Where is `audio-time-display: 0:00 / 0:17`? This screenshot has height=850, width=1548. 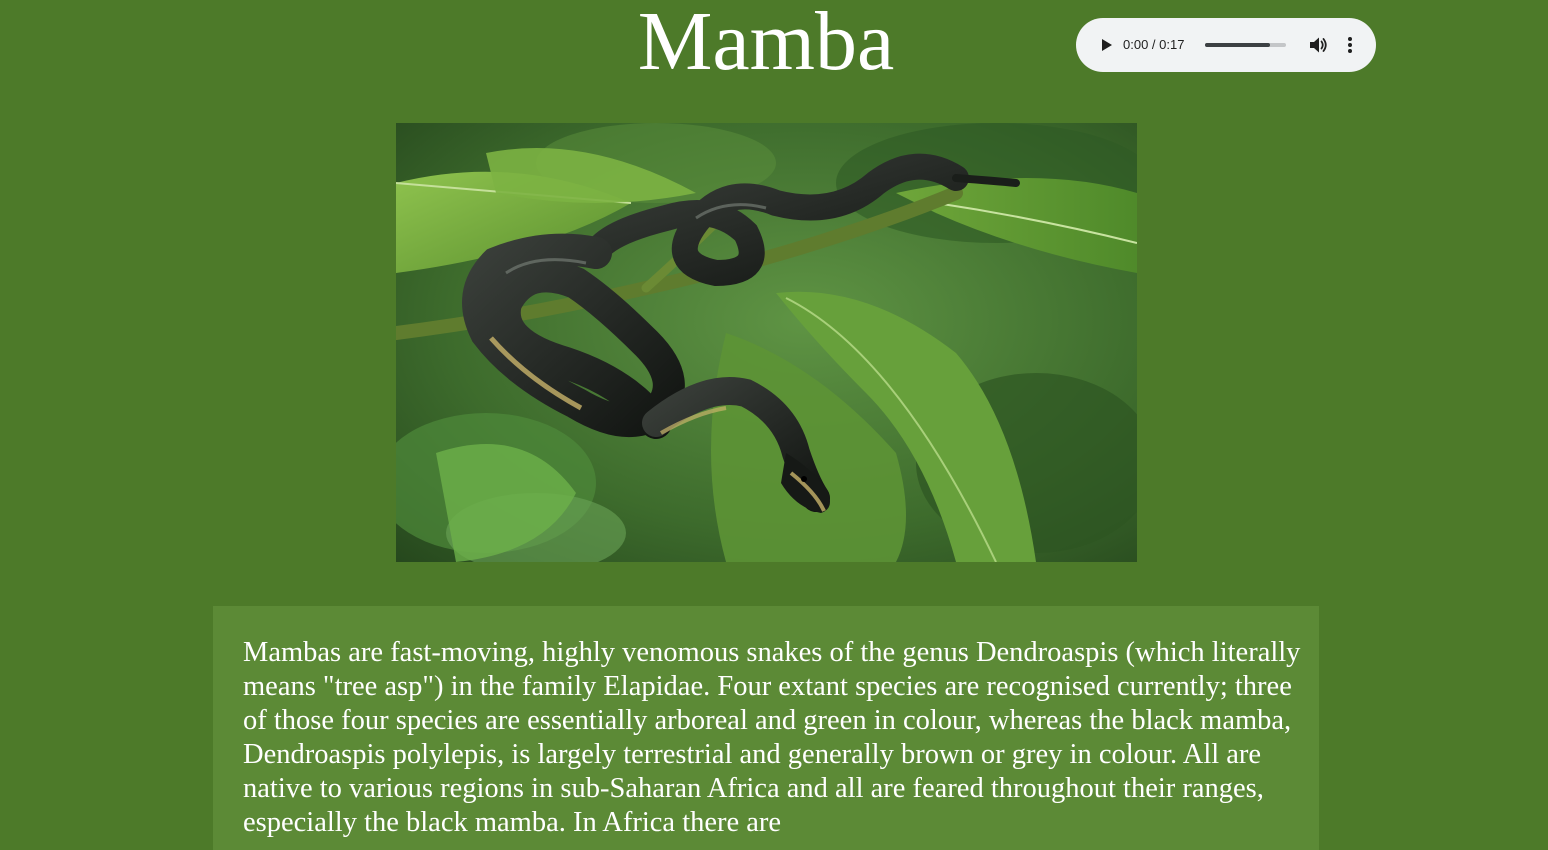
audio-time-display: 0:00 / 0:17 is located at coordinates (1154, 44).